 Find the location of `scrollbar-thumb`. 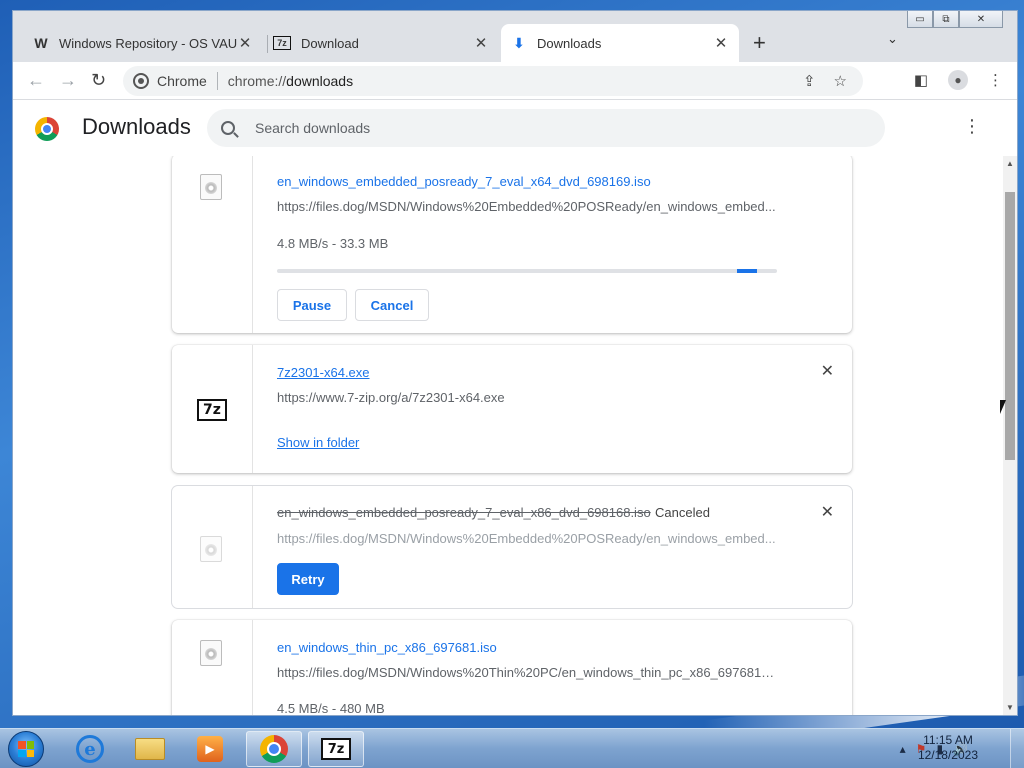

scrollbar-thumb is located at coordinates (1010, 326).